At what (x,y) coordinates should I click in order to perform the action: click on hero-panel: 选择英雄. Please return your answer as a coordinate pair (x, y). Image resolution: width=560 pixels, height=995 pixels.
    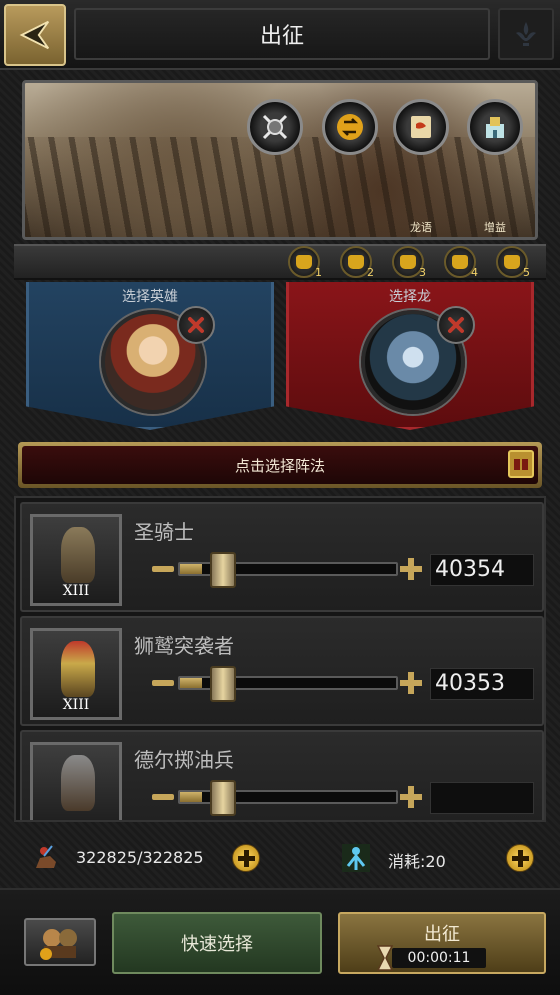
    Looking at the image, I should click on (150, 356).